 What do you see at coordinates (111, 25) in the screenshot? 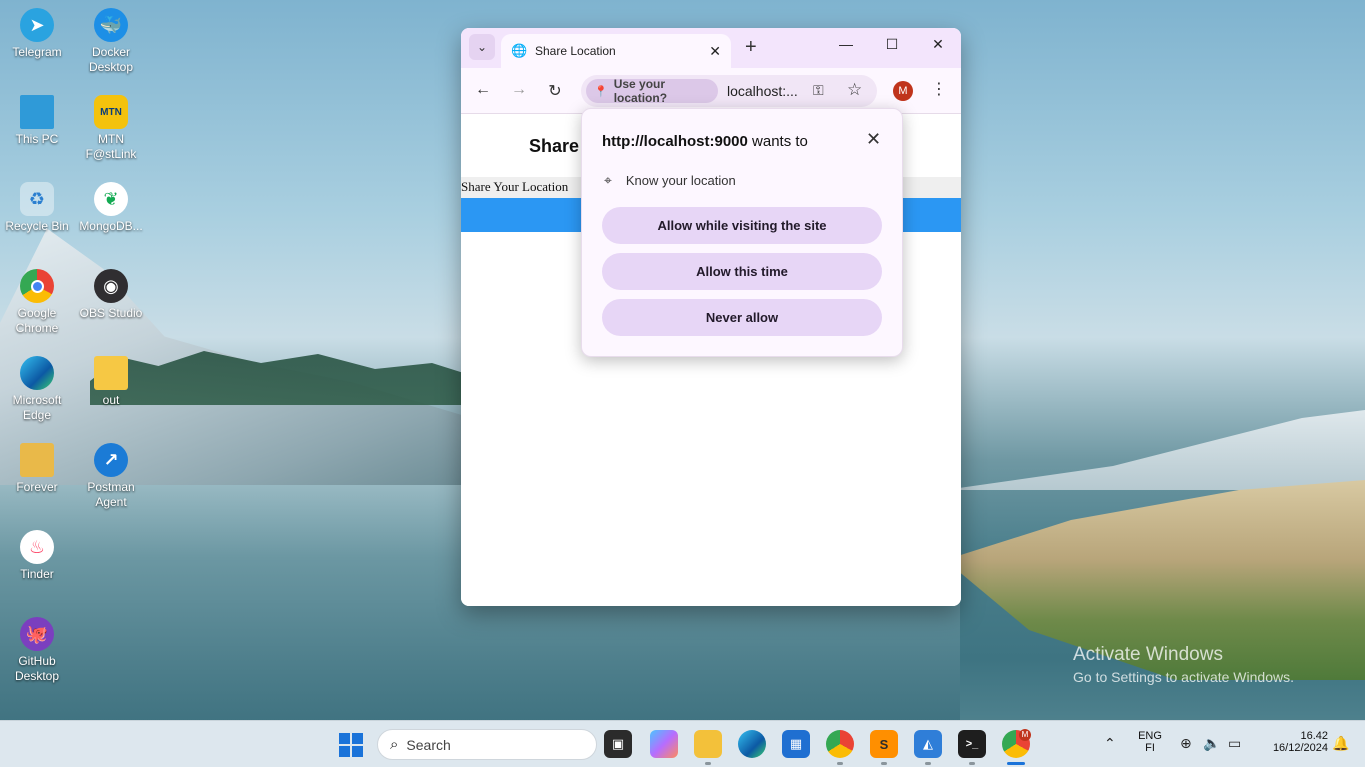
I see `docker-icon: 🐳` at bounding box center [111, 25].